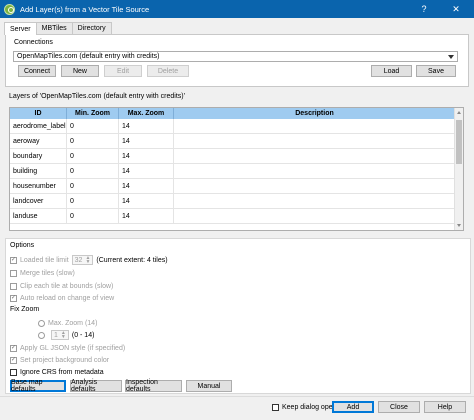 The height and width of the screenshot is (420, 474). I want to click on connect-button: Connect, so click(37, 71).